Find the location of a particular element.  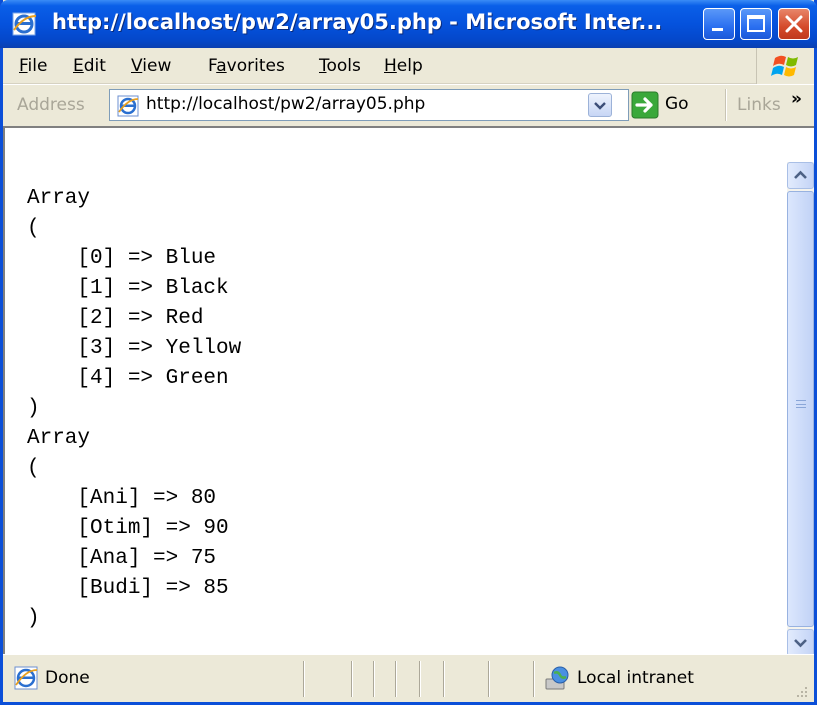

close-button is located at coordinates (794, 24).